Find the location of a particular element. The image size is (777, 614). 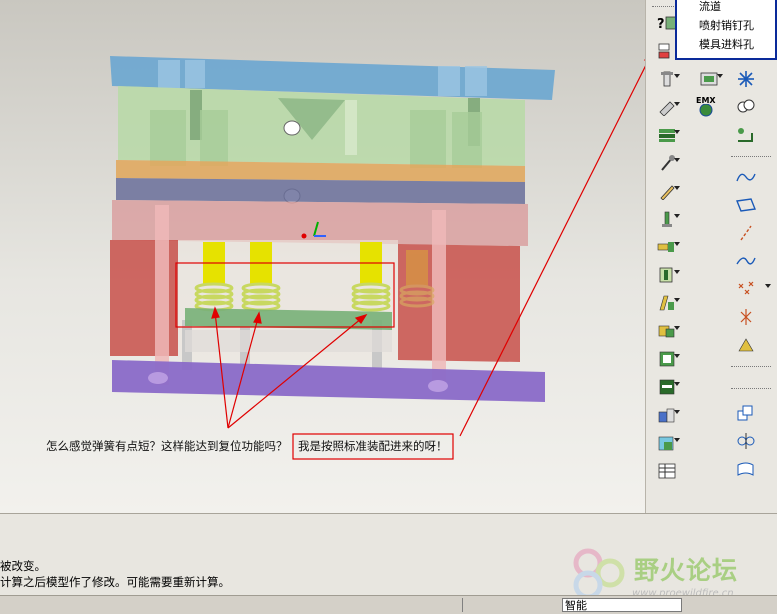

guide-pin-button is located at coordinates (667, 163).